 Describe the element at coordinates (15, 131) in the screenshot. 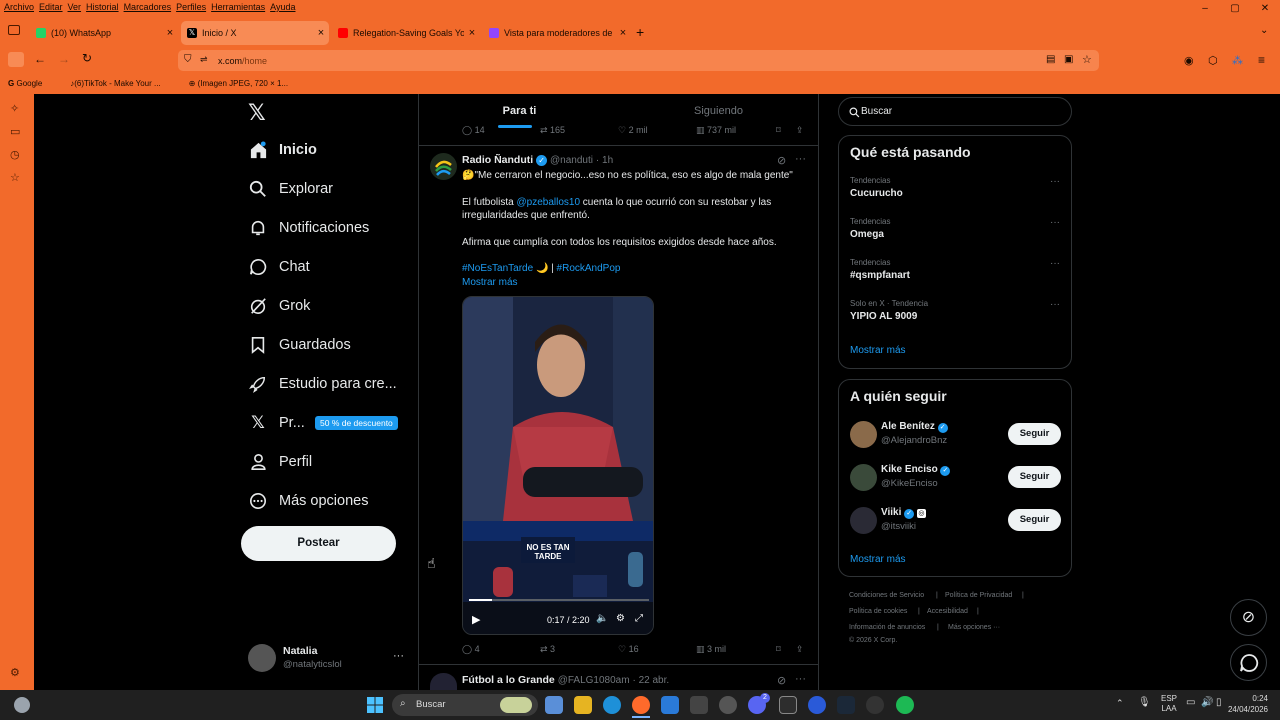

I see `synced-tabs-icon: ▭` at that location.